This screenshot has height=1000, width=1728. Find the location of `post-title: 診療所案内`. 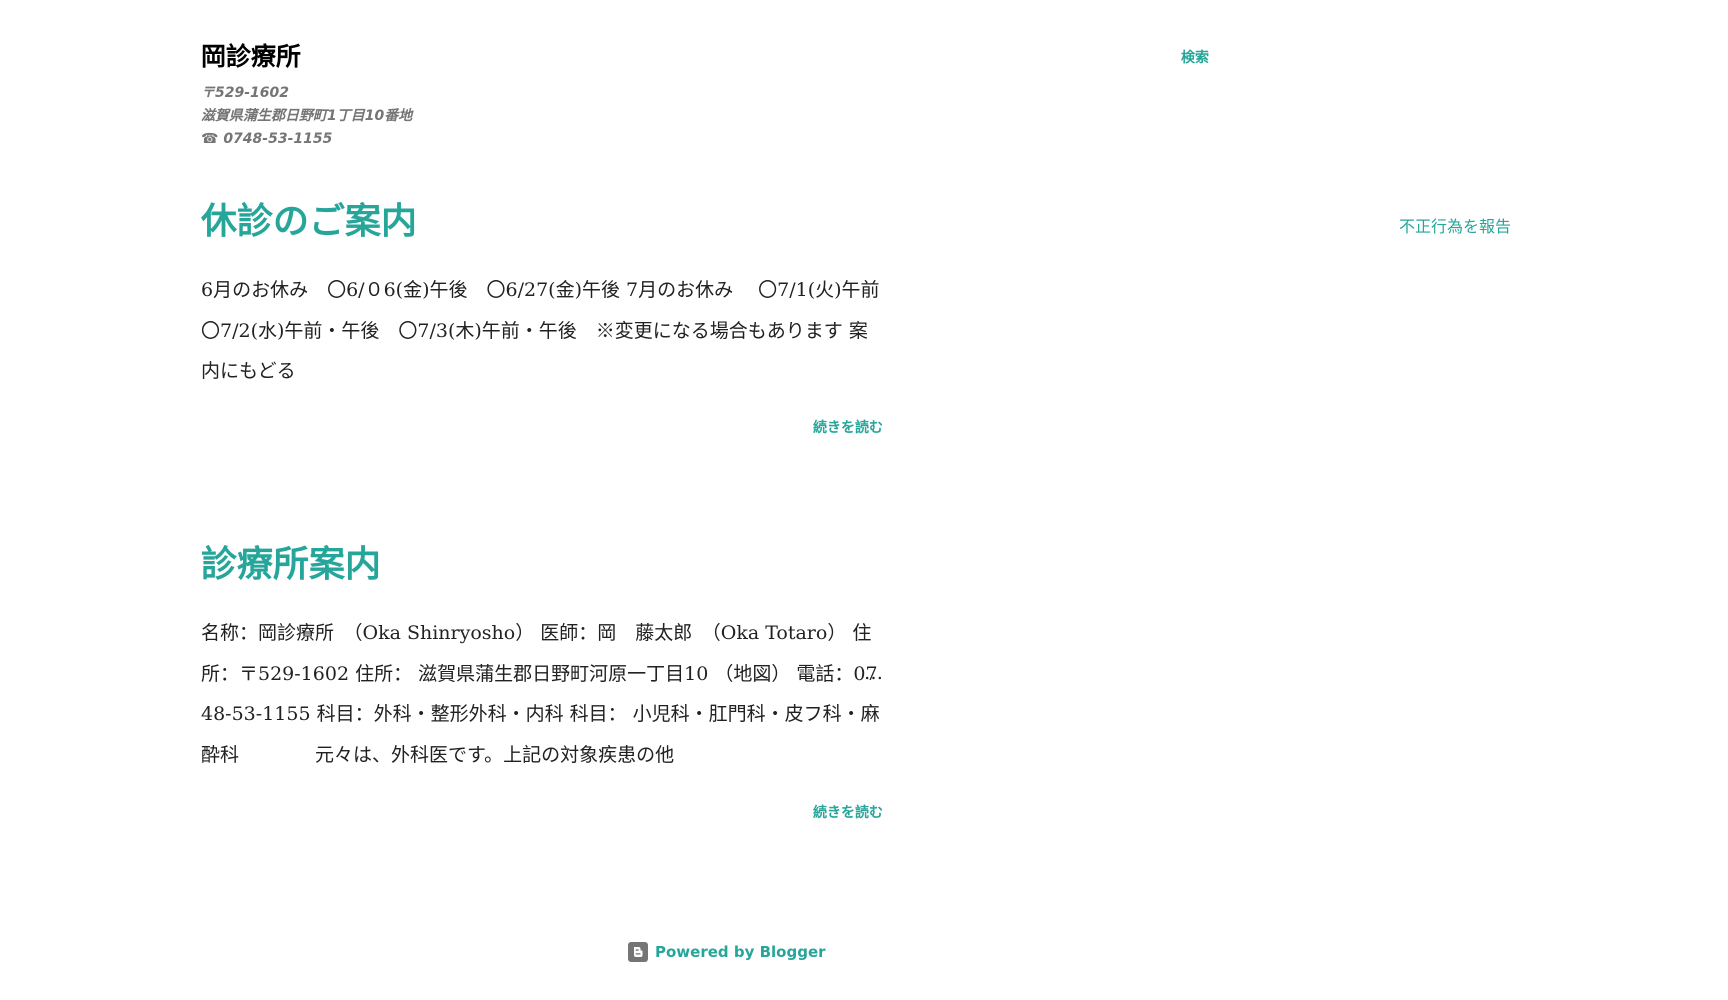

post-title: 診療所案内 is located at coordinates (542, 565).